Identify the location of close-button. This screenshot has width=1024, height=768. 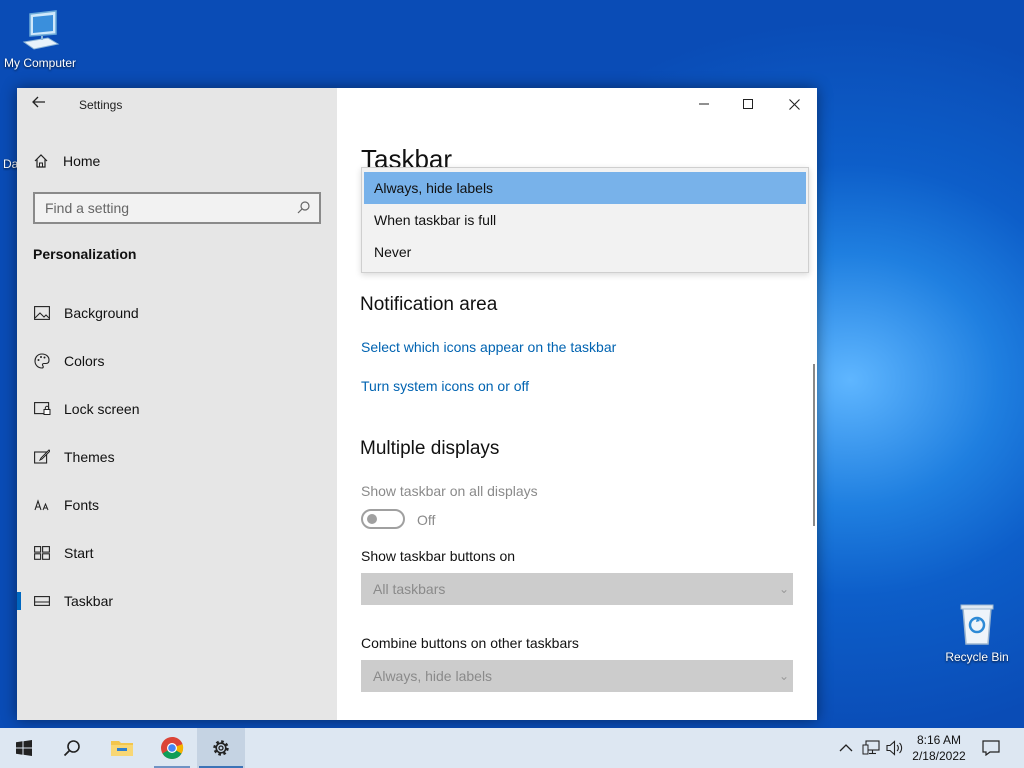
(794, 104).